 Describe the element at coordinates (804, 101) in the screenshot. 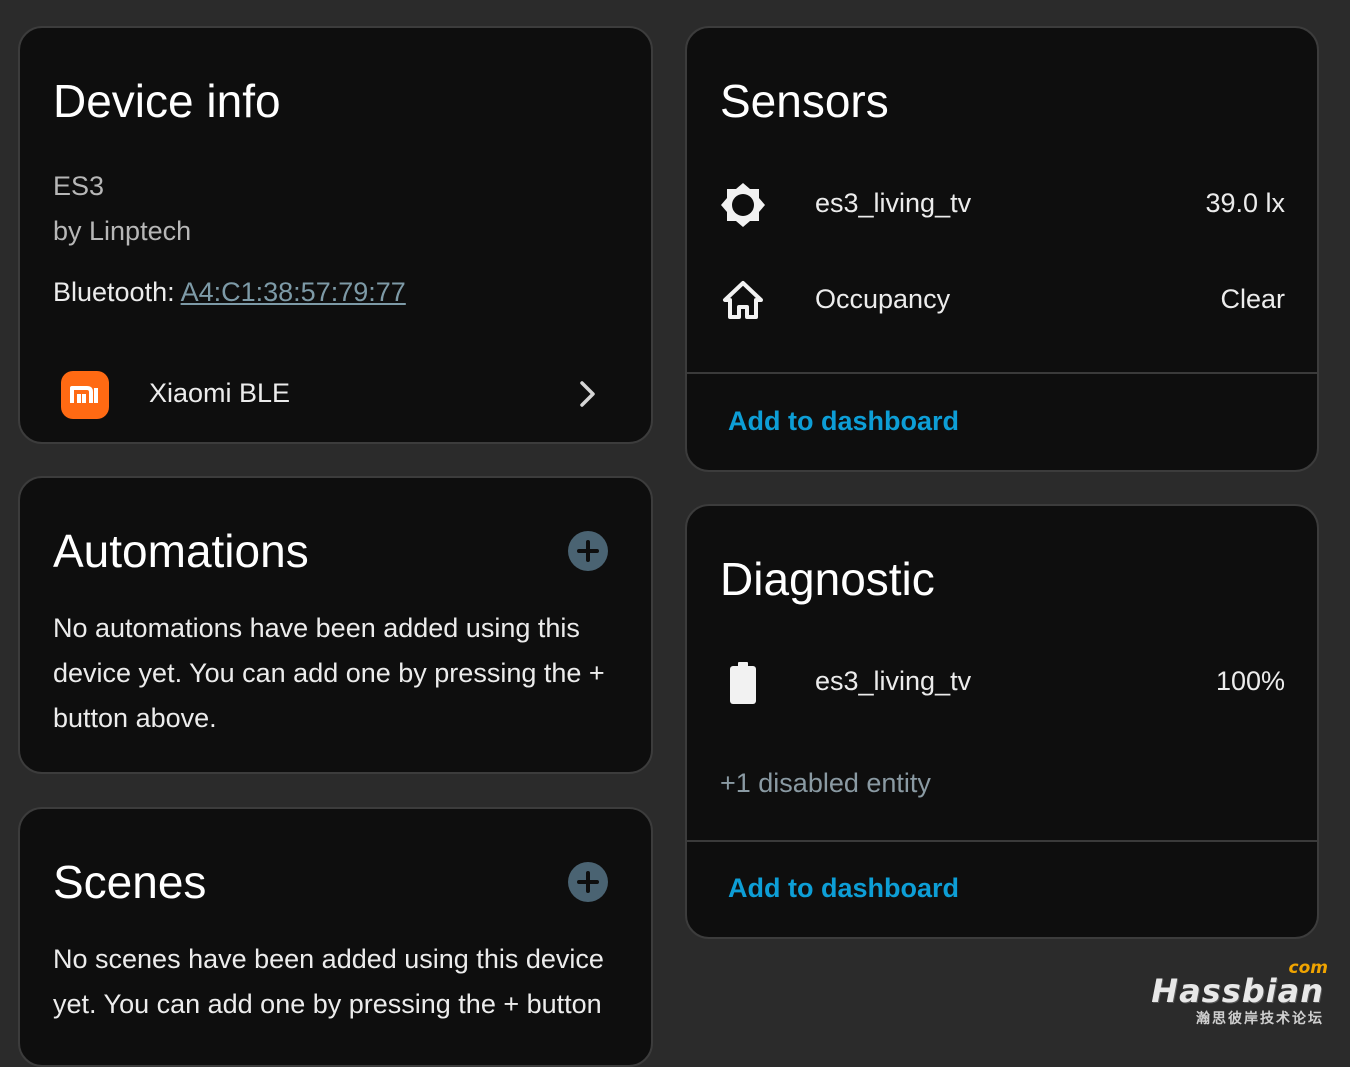

I see `sensors-title: Sensors` at that location.